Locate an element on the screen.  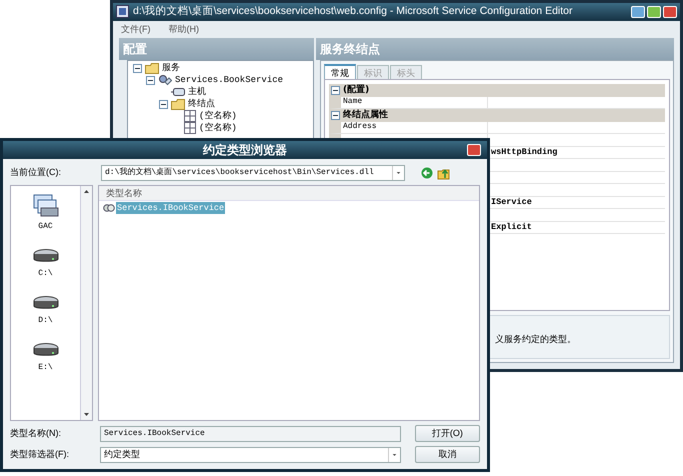
open-button: 打开(O) is located at coordinates (447, 433).